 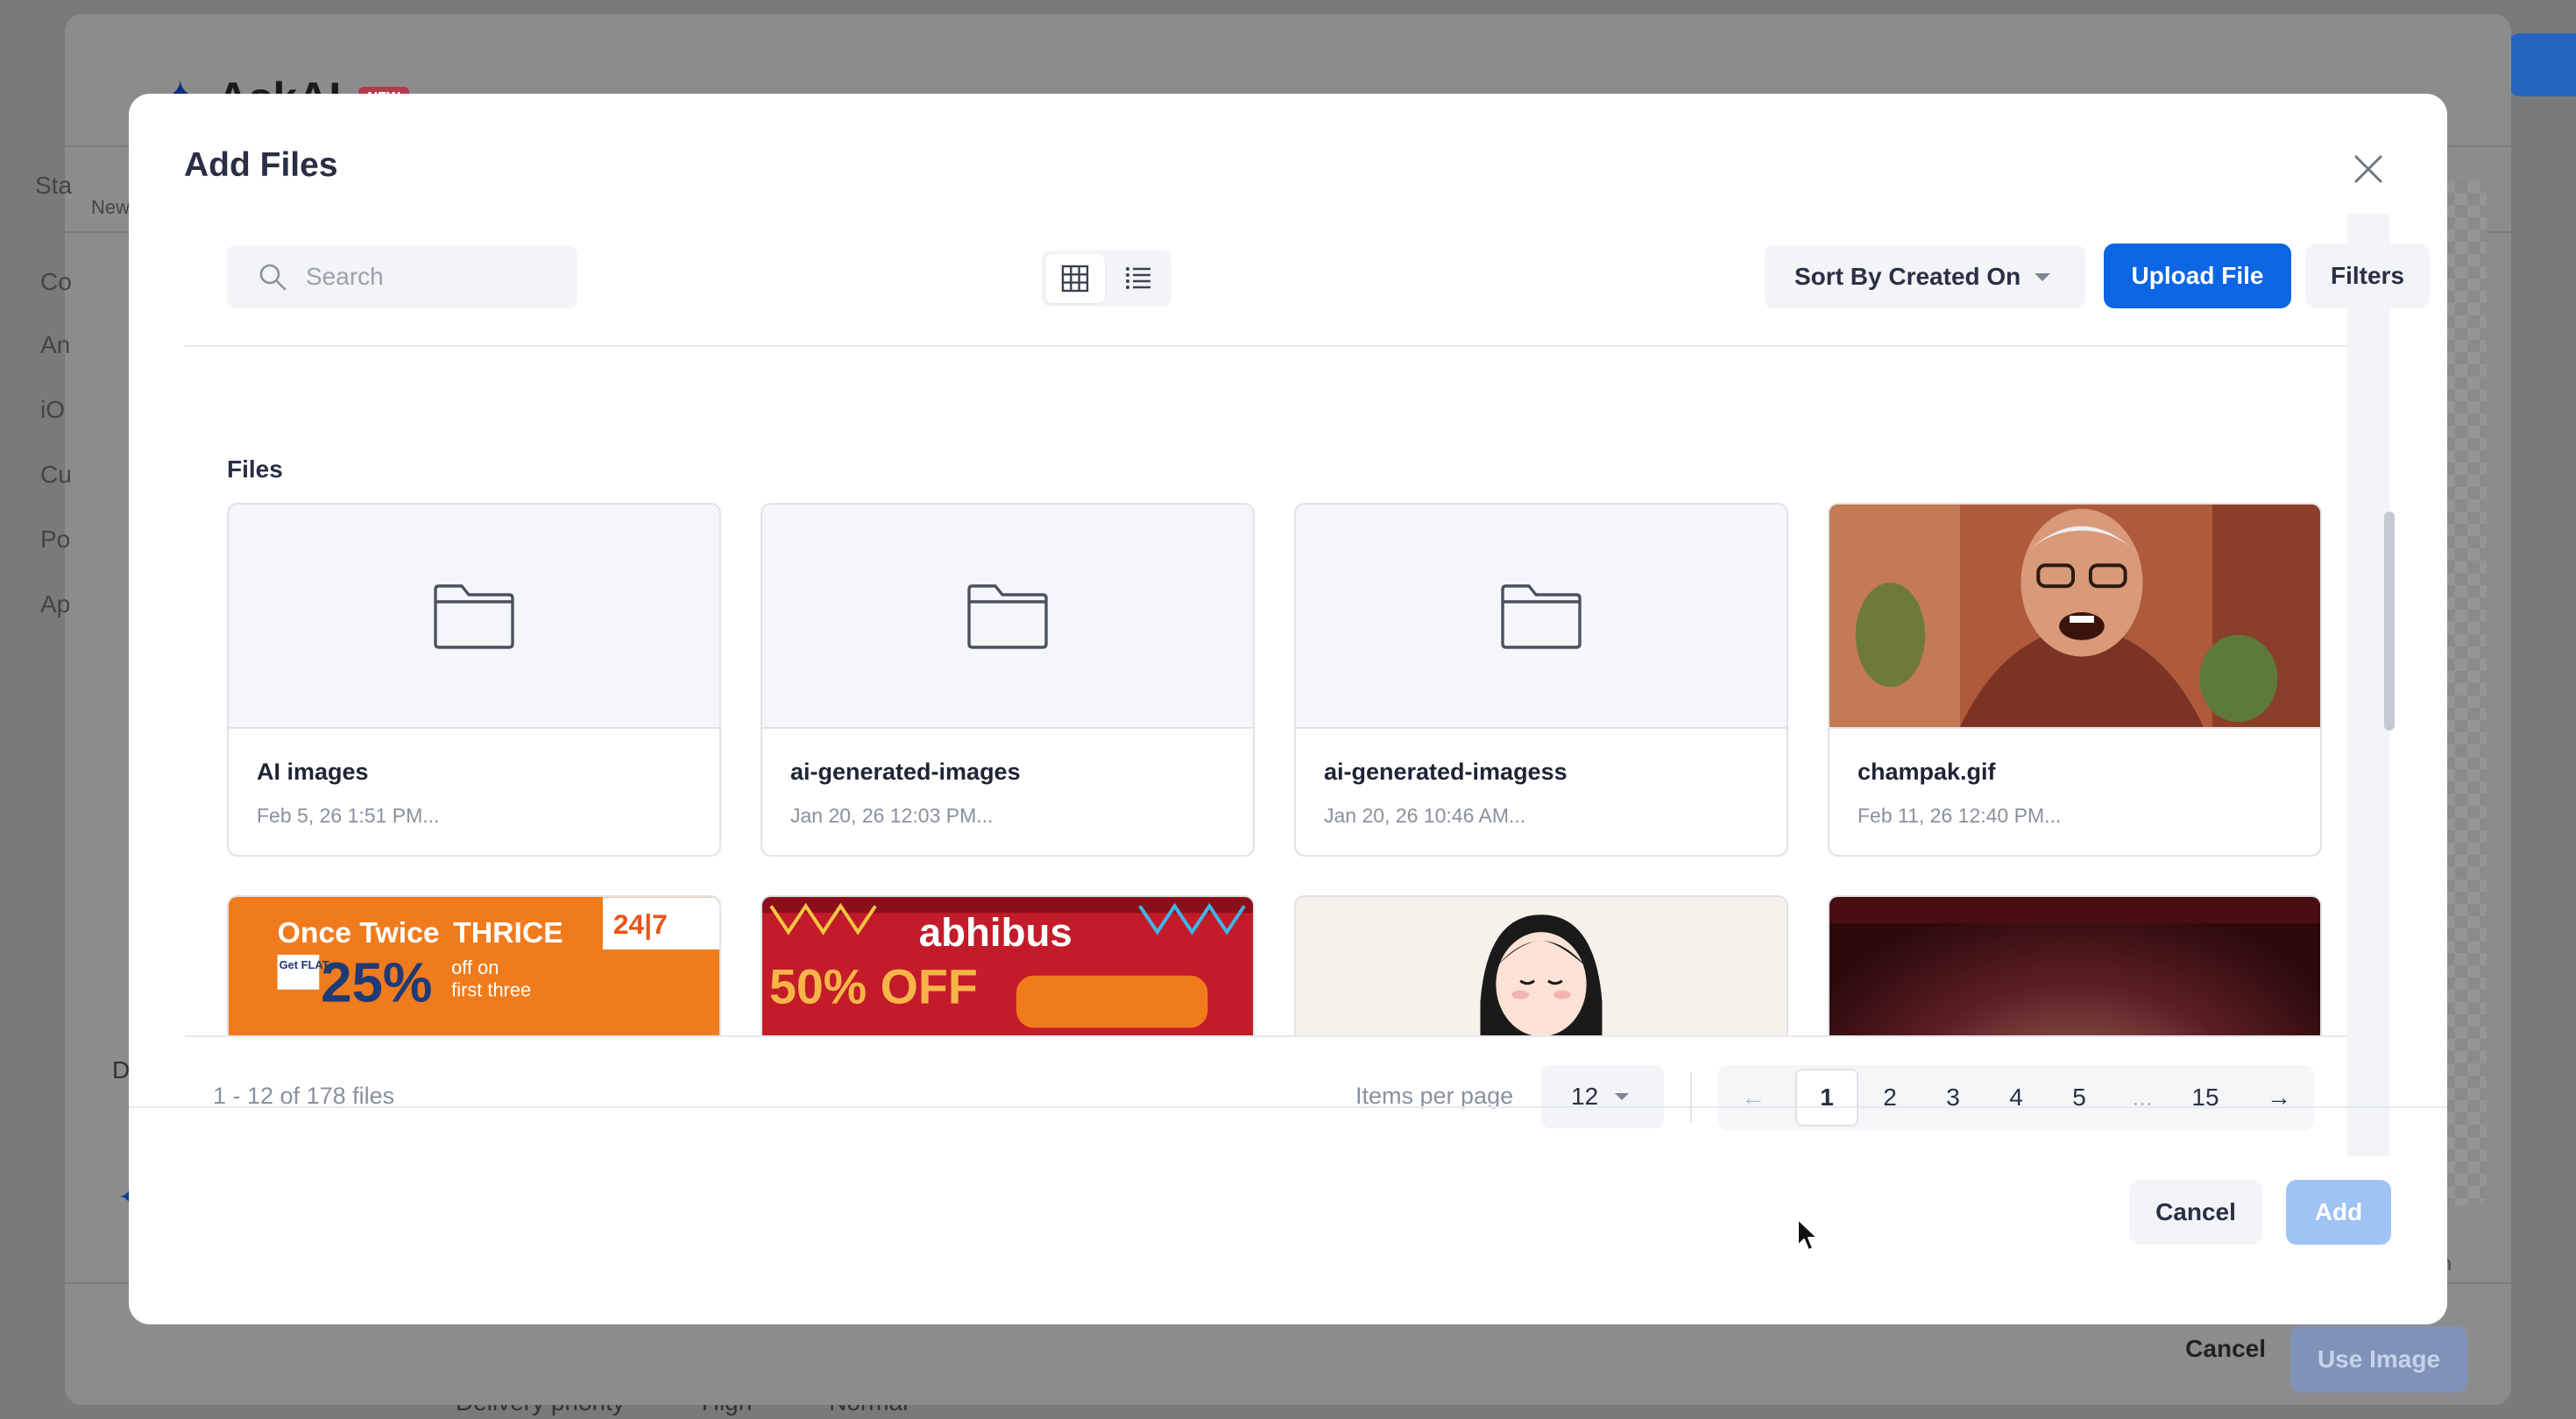 I want to click on background-top-button, so click(x=2542, y=64).